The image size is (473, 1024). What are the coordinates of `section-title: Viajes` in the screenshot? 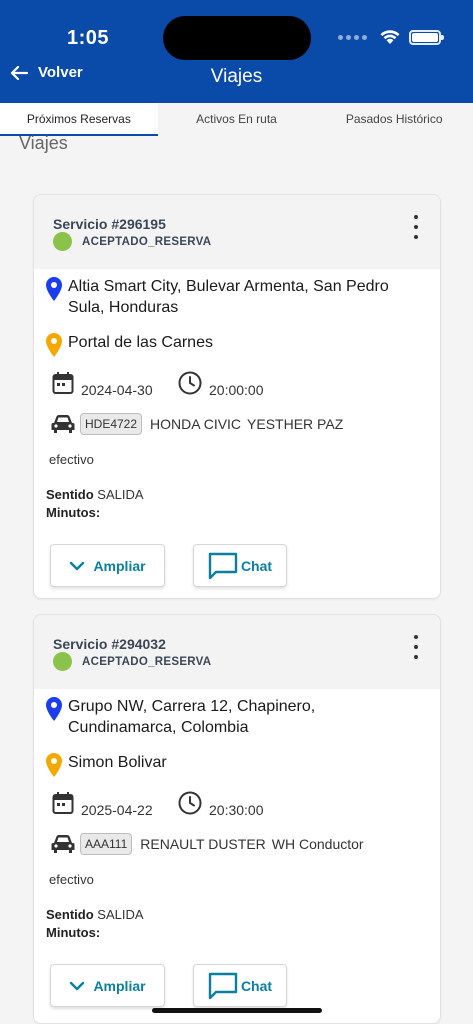 It's located at (43, 143).